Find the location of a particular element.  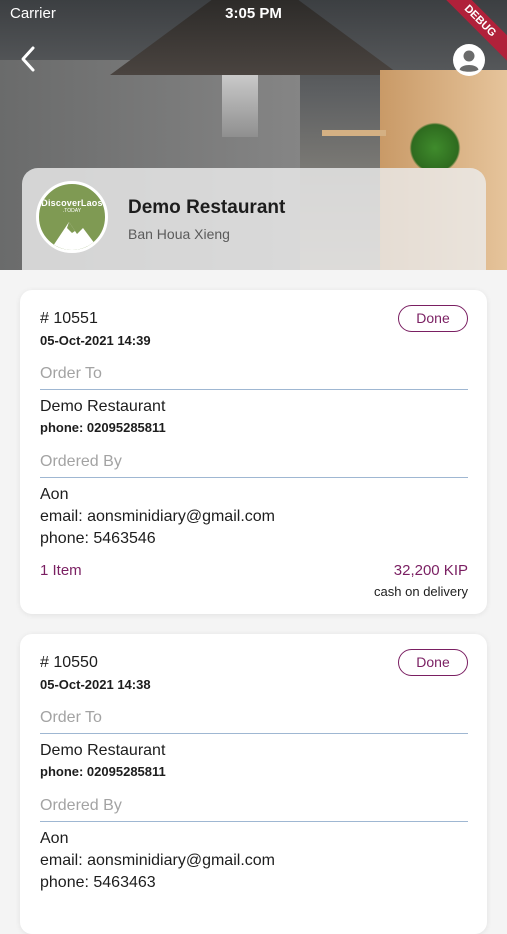

payment-method: cash on delivery is located at coordinates (421, 591).